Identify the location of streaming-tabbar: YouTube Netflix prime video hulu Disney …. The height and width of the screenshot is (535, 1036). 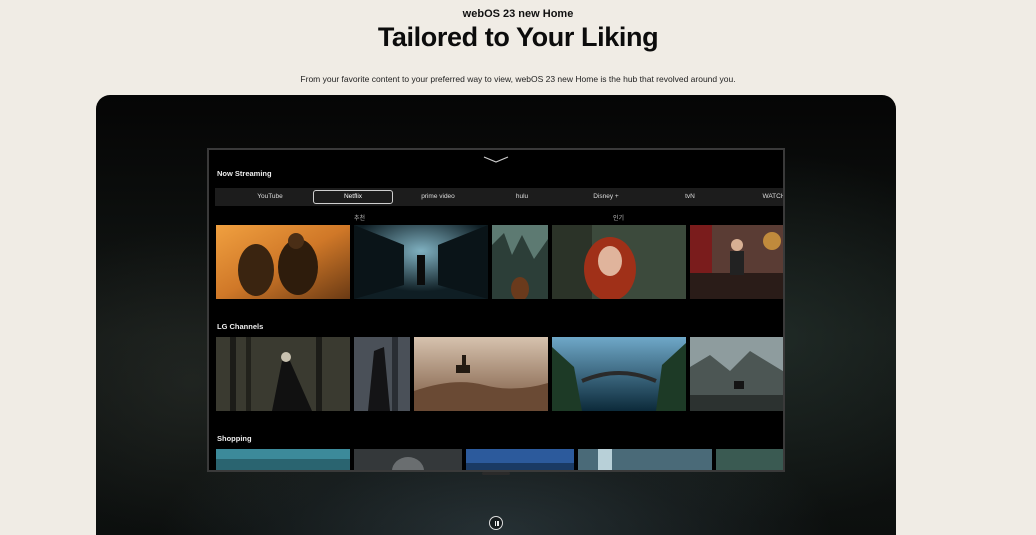
(499, 197).